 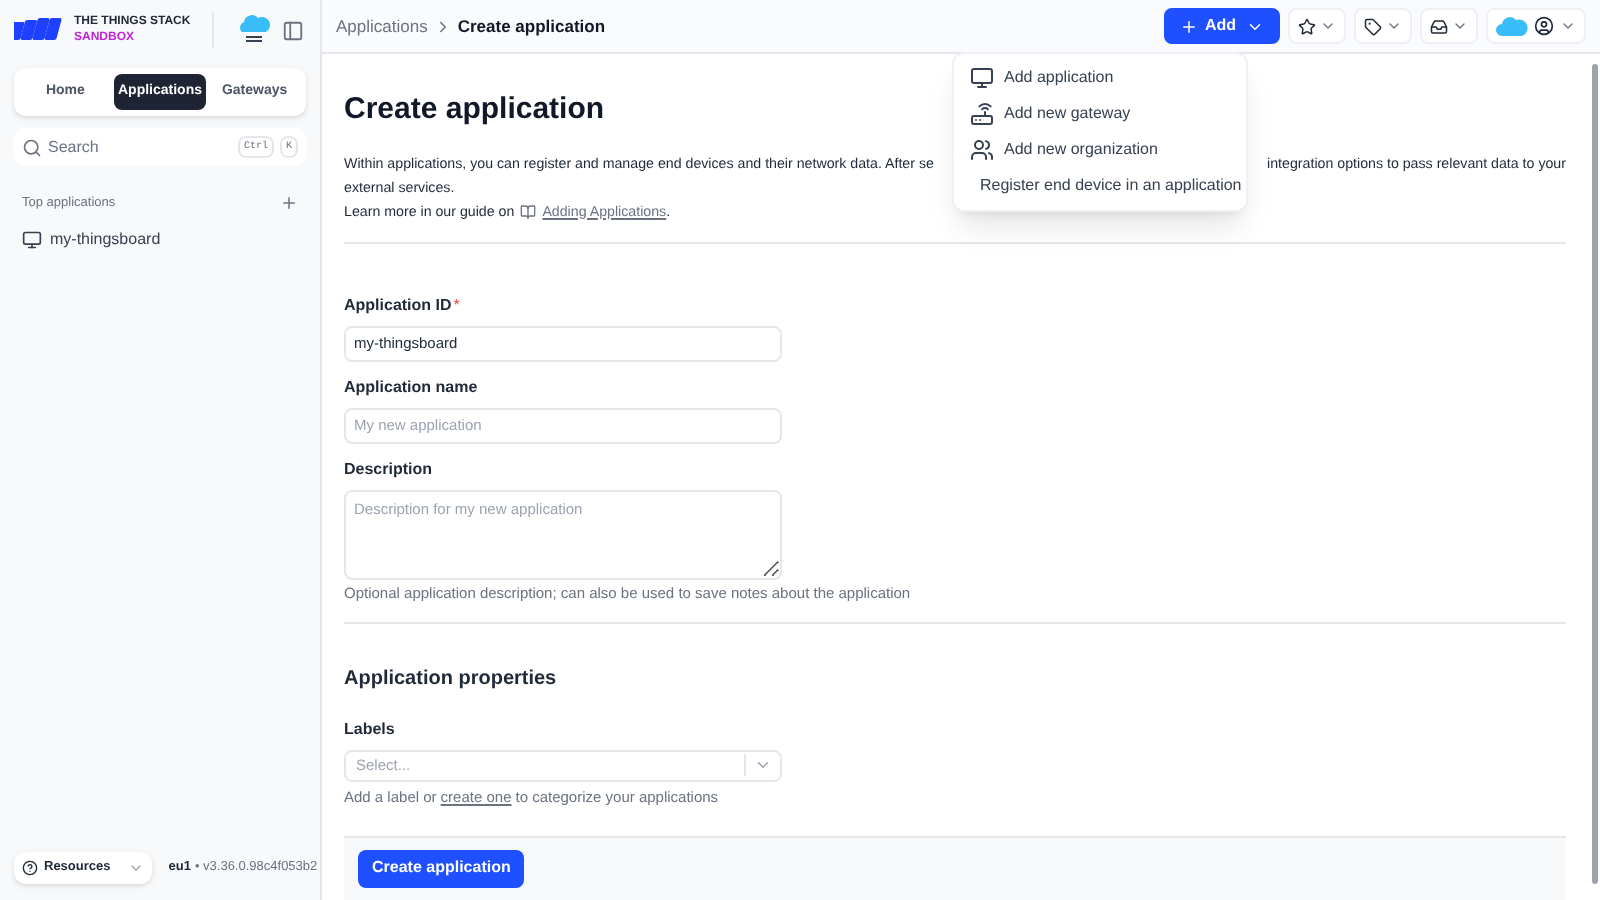 I want to click on field-label: Description, so click(x=388, y=469).